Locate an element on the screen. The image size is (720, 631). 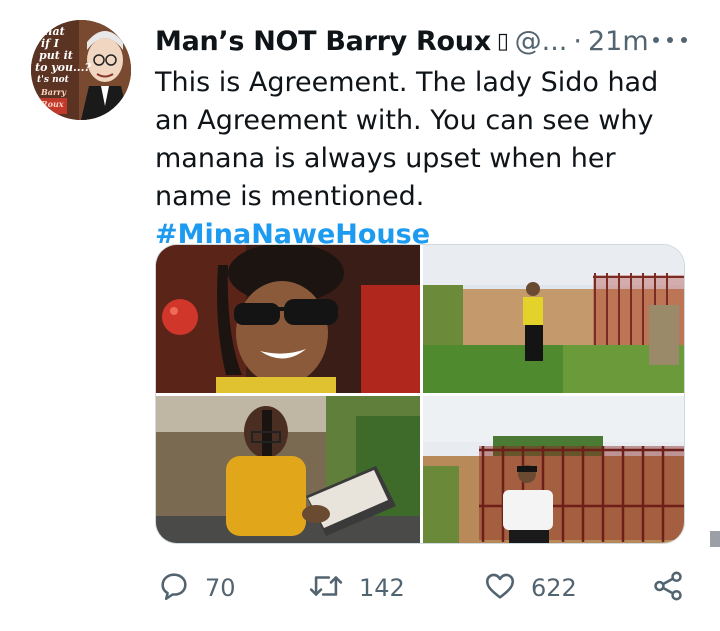
comment-bubble-icon is located at coordinates (174, 588).